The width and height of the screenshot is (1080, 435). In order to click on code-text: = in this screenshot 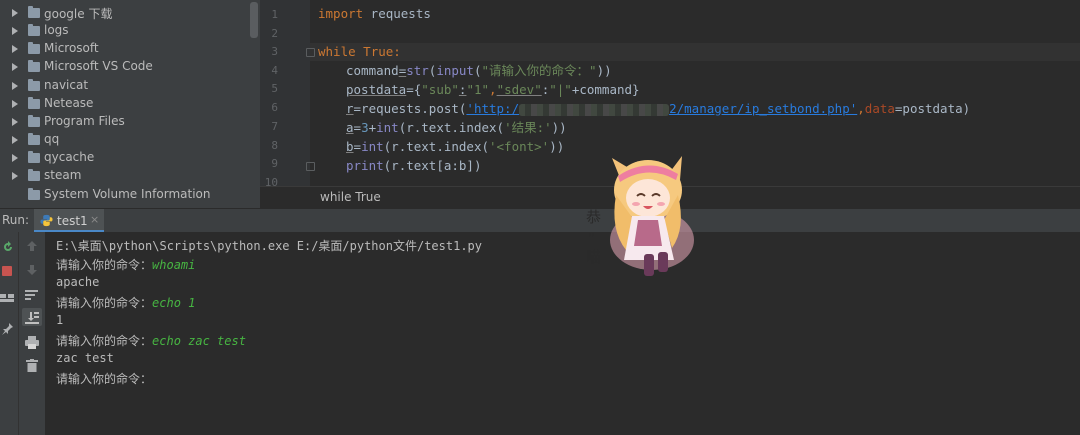, I will do `click(357, 127)`.